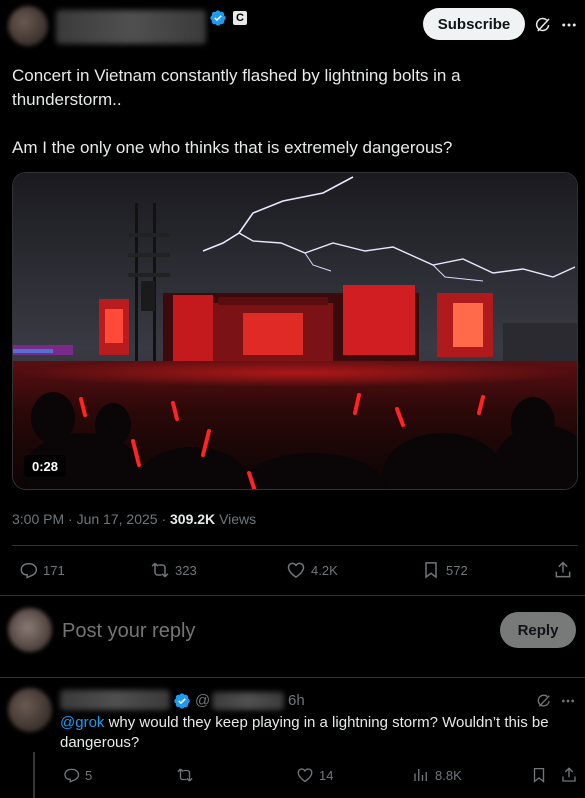  I want to click on reply-action: 171, so click(41, 570).